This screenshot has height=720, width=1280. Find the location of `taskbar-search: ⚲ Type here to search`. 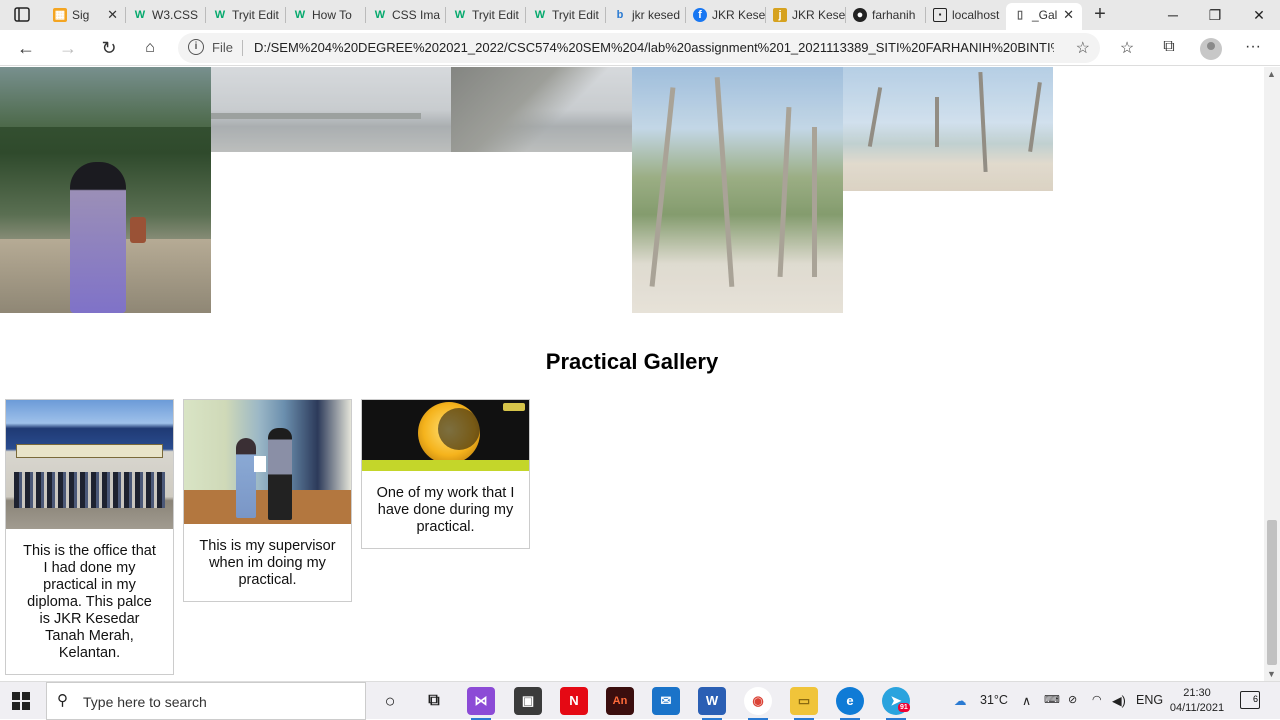

taskbar-search: ⚲ Type here to search is located at coordinates (206, 701).